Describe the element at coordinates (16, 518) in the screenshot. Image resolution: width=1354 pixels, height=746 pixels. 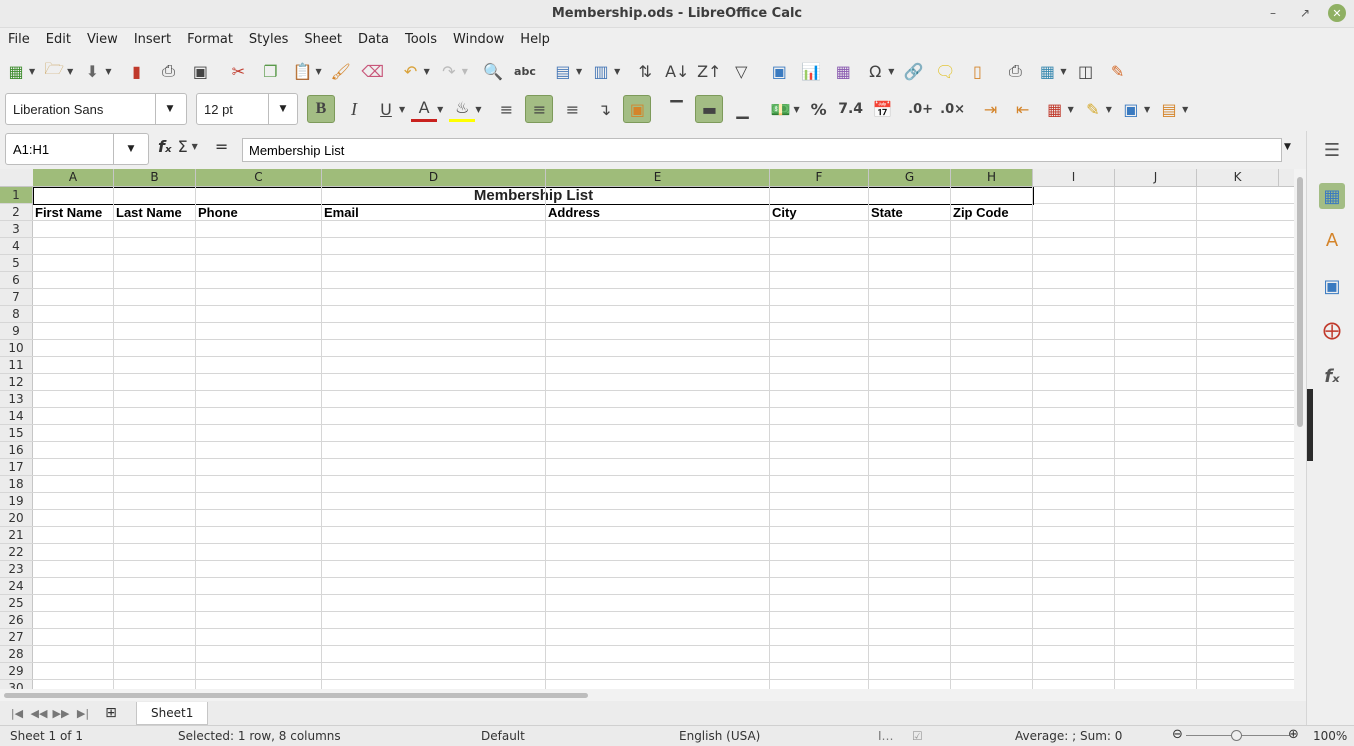
I see `row-header: 20` at that location.